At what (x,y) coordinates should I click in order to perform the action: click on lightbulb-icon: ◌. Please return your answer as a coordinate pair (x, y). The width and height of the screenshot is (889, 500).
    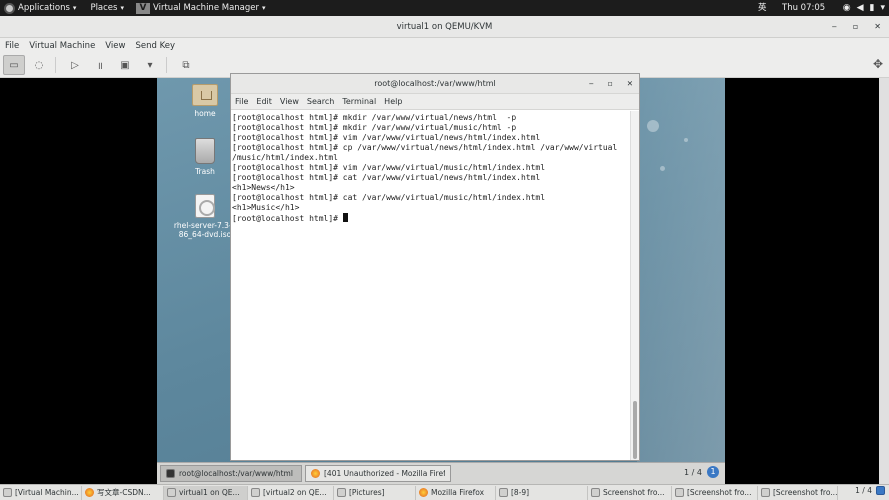
    Looking at the image, I should click on (39, 65).